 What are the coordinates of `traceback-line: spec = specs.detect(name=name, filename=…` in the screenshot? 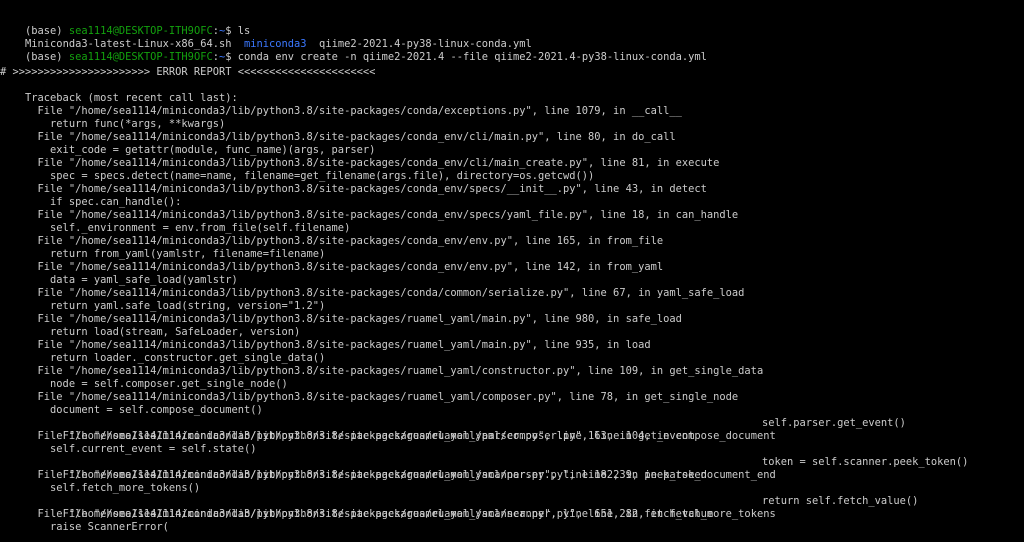 It's located at (297, 176).